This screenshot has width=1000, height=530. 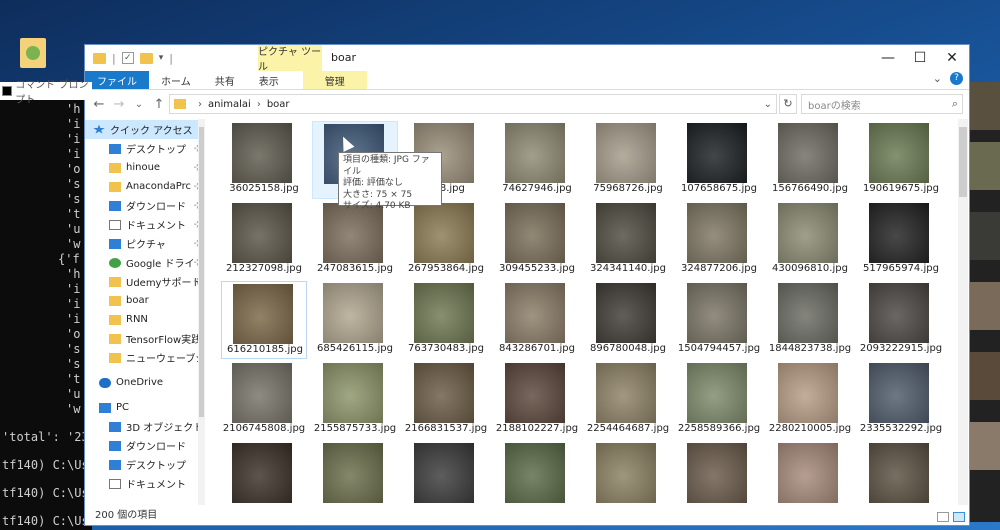 What do you see at coordinates (145, 243) in the screenshot?
I see `sidebar-item: ピクチャ⊹` at bounding box center [145, 243].